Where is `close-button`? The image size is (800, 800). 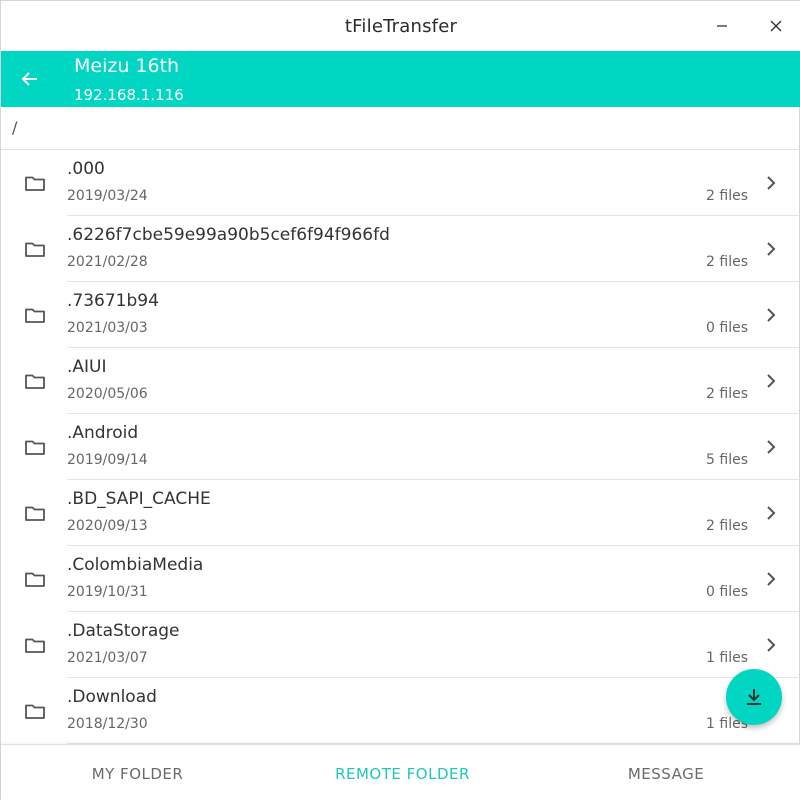 close-button is located at coordinates (776, 26).